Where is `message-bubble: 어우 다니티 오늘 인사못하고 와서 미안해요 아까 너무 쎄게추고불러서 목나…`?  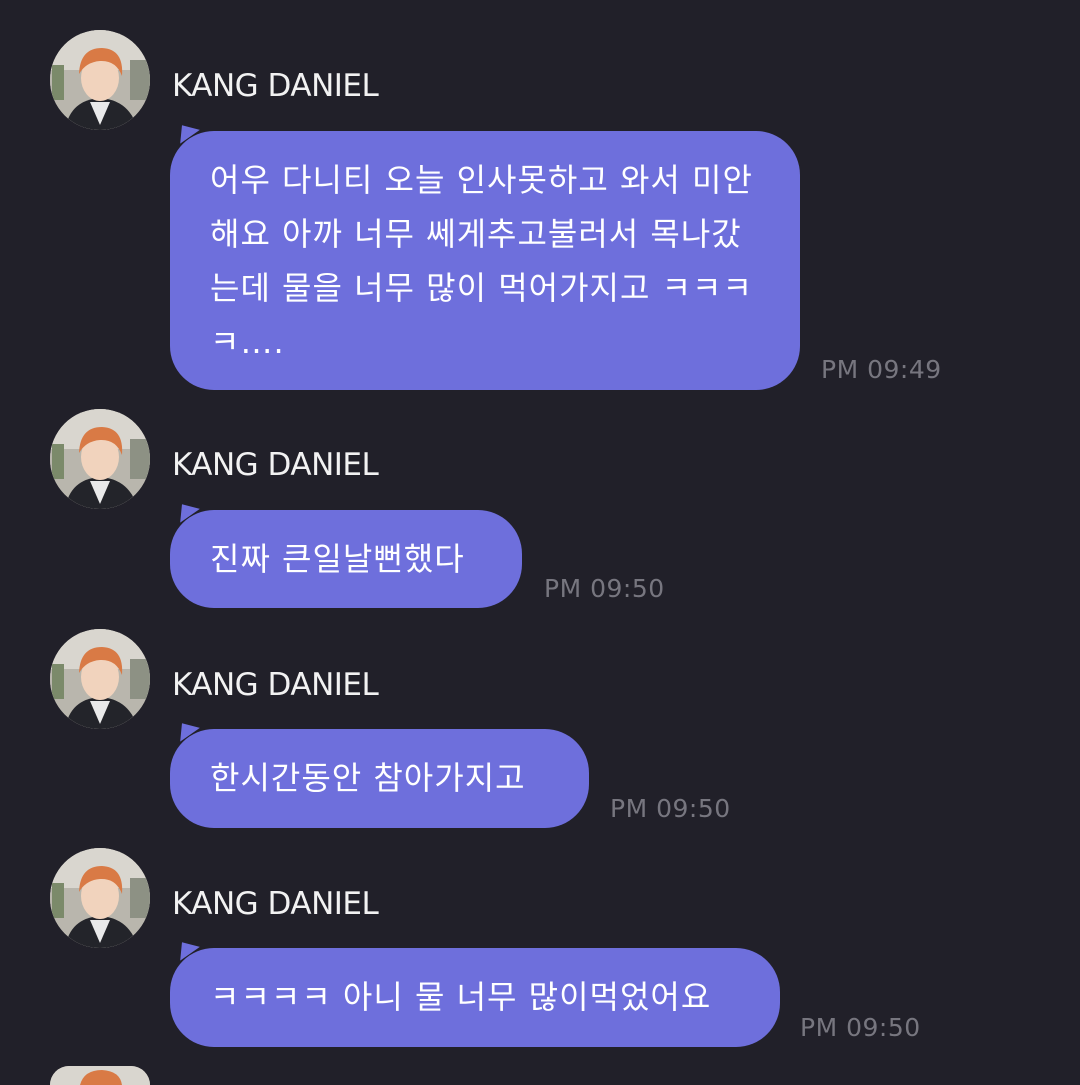
message-bubble: 어우 다니티 오늘 인사못하고 와서 미안해요 아까 너무 쎄게추고불러서 목나… is located at coordinates (485, 260).